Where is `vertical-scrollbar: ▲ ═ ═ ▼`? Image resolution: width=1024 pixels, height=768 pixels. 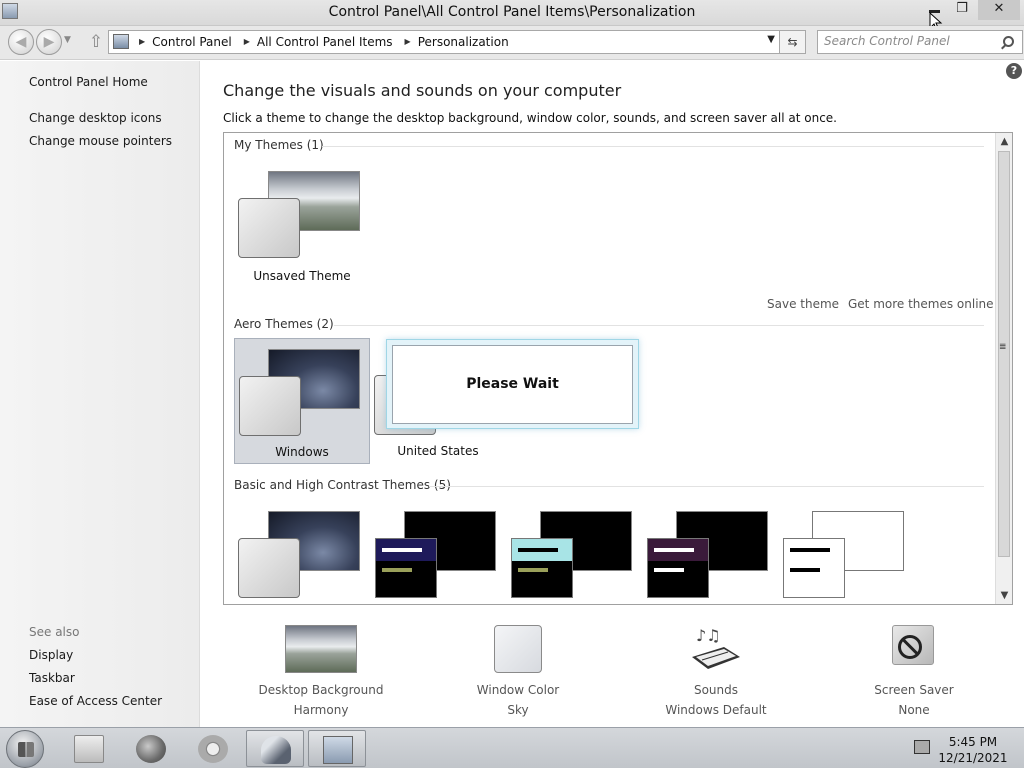
vertical-scrollbar: ▲ ═ ═ ▼ is located at coordinates (1003, 368).